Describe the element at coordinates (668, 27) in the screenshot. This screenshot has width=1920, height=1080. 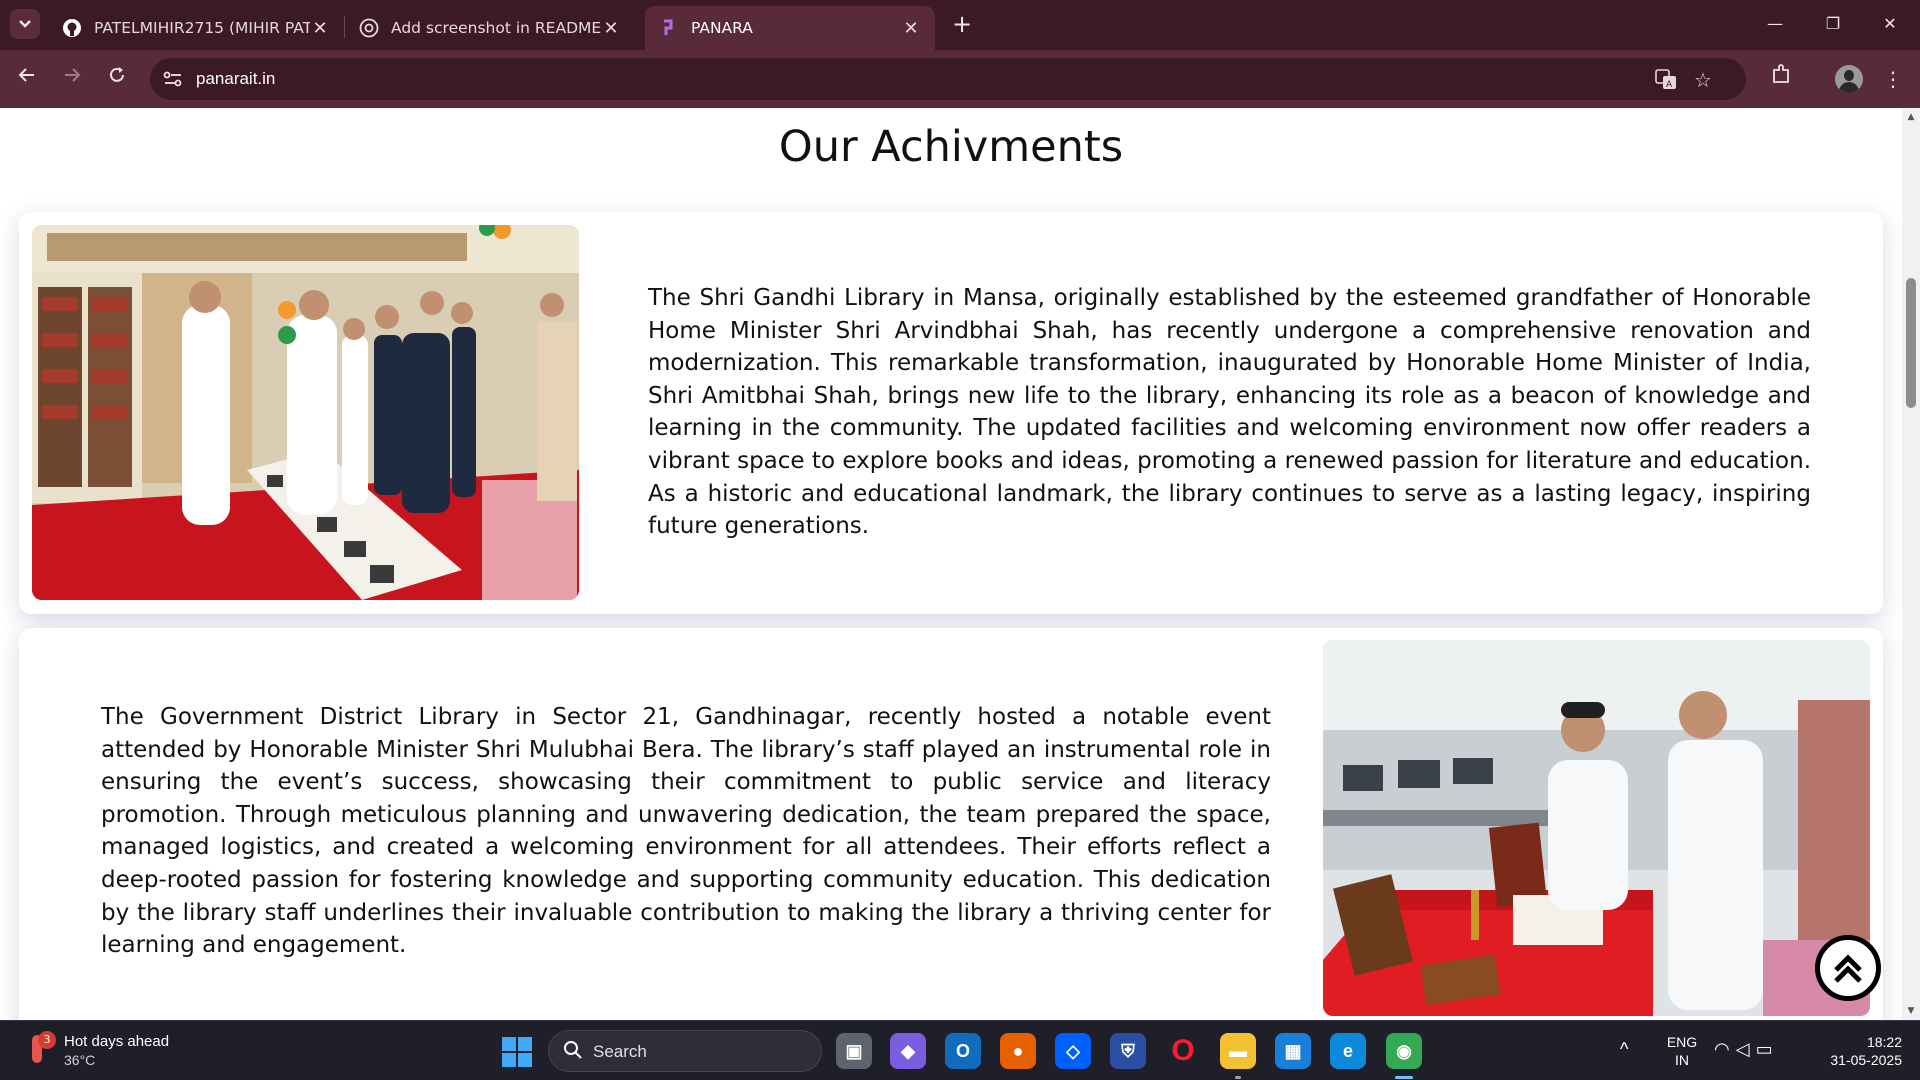
I see `panara-icon` at that location.